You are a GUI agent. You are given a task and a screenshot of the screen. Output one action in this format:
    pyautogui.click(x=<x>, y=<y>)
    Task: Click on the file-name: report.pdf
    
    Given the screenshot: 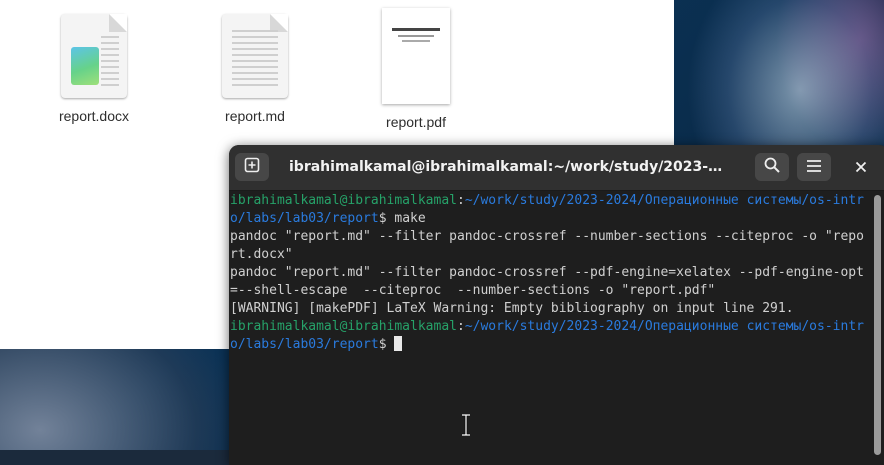 What is the action you would take?
    pyautogui.click(x=416, y=122)
    